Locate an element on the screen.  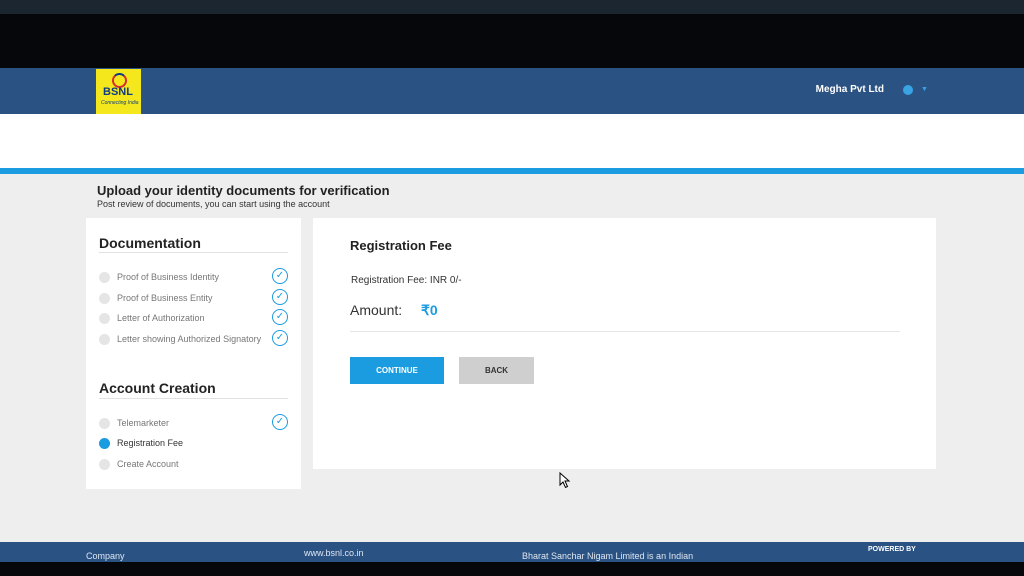
step-telemarketer: Telemarketer ✓ is located at coordinates (196, 422).